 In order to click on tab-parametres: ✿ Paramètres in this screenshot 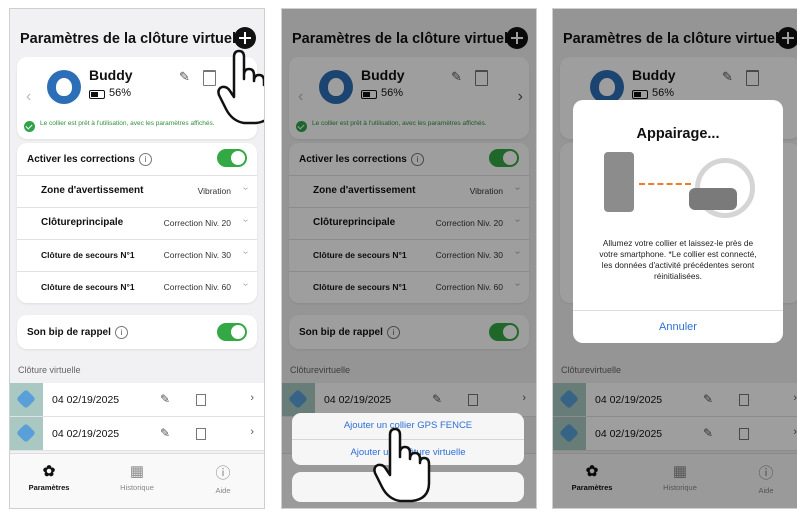, I will do `click(49, 477)`.